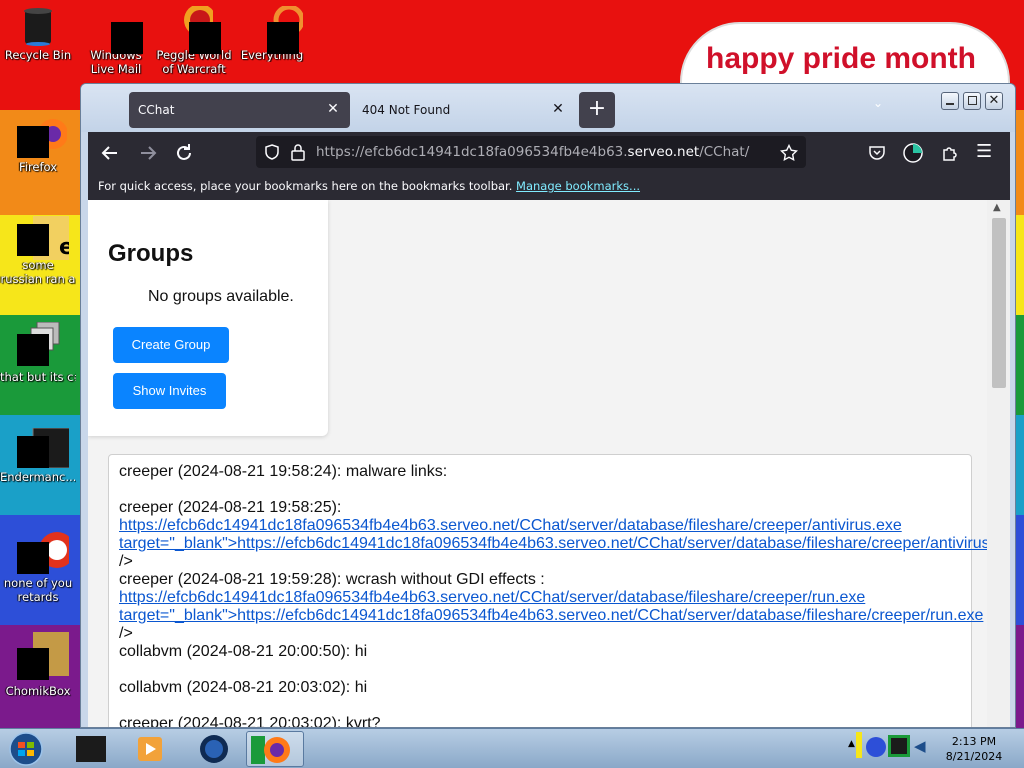 The width and height of the screenshot is (1024, 768). What do you see at coordinates (877, 153) in the screenshot?
I see `pocket-icon` at bounding box center [877, 153].